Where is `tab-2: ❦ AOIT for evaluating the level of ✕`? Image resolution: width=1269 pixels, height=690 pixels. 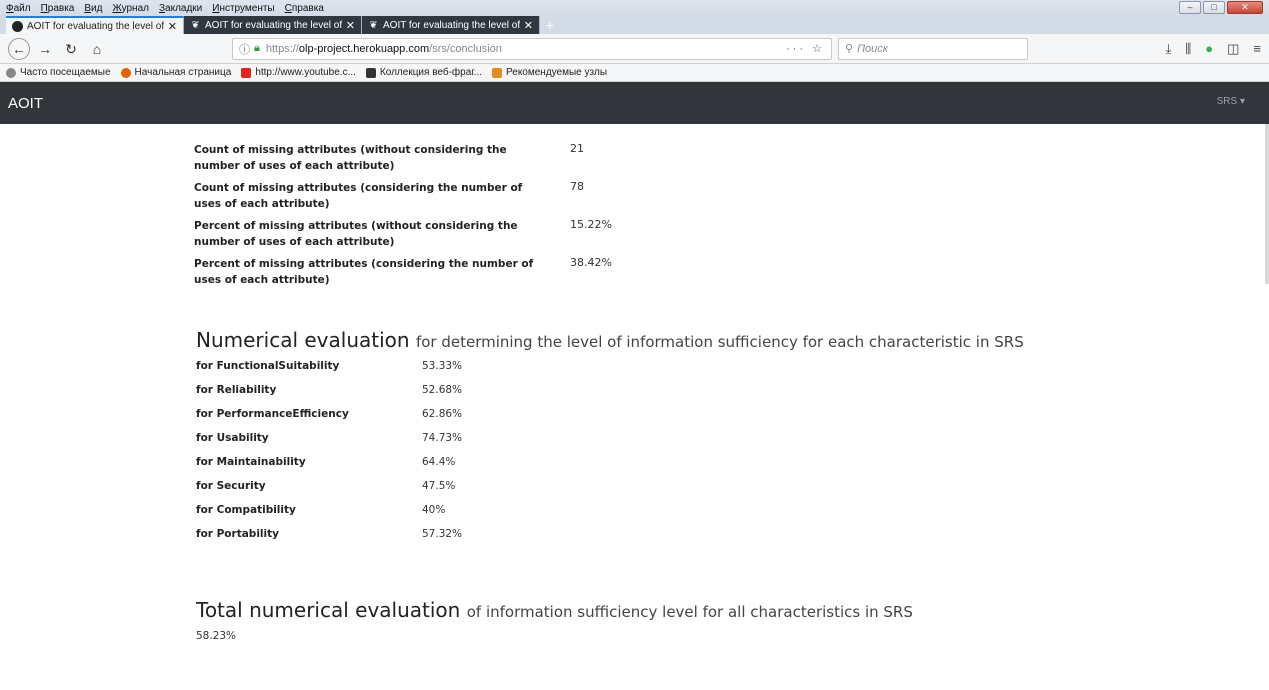
tab-2: ❦ AOIT for evaluating the level of ✕ is located at coordinates (273, 25).